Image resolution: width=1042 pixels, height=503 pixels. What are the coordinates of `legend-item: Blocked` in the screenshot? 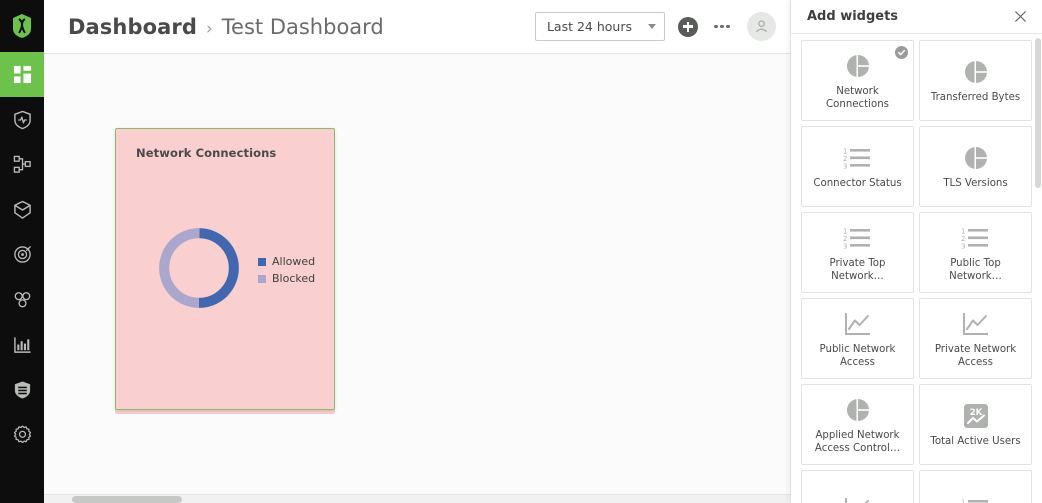 It's located at (286, 278).